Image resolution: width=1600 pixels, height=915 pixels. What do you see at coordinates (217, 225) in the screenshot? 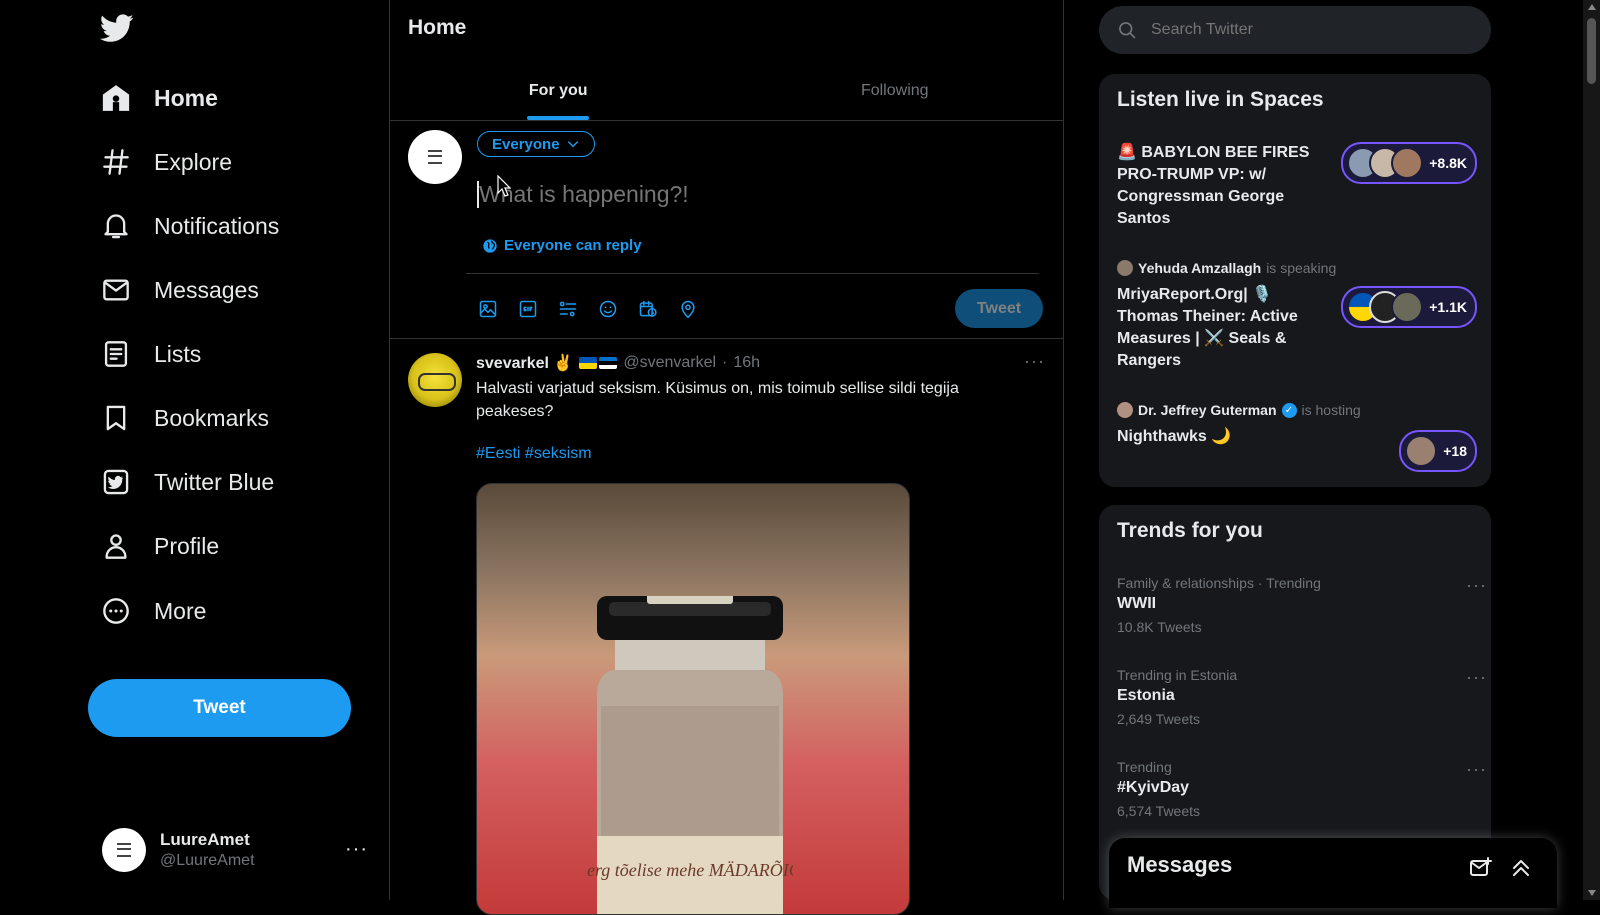
I see `nav-label: Notifications` at bounding box center [217, 225].